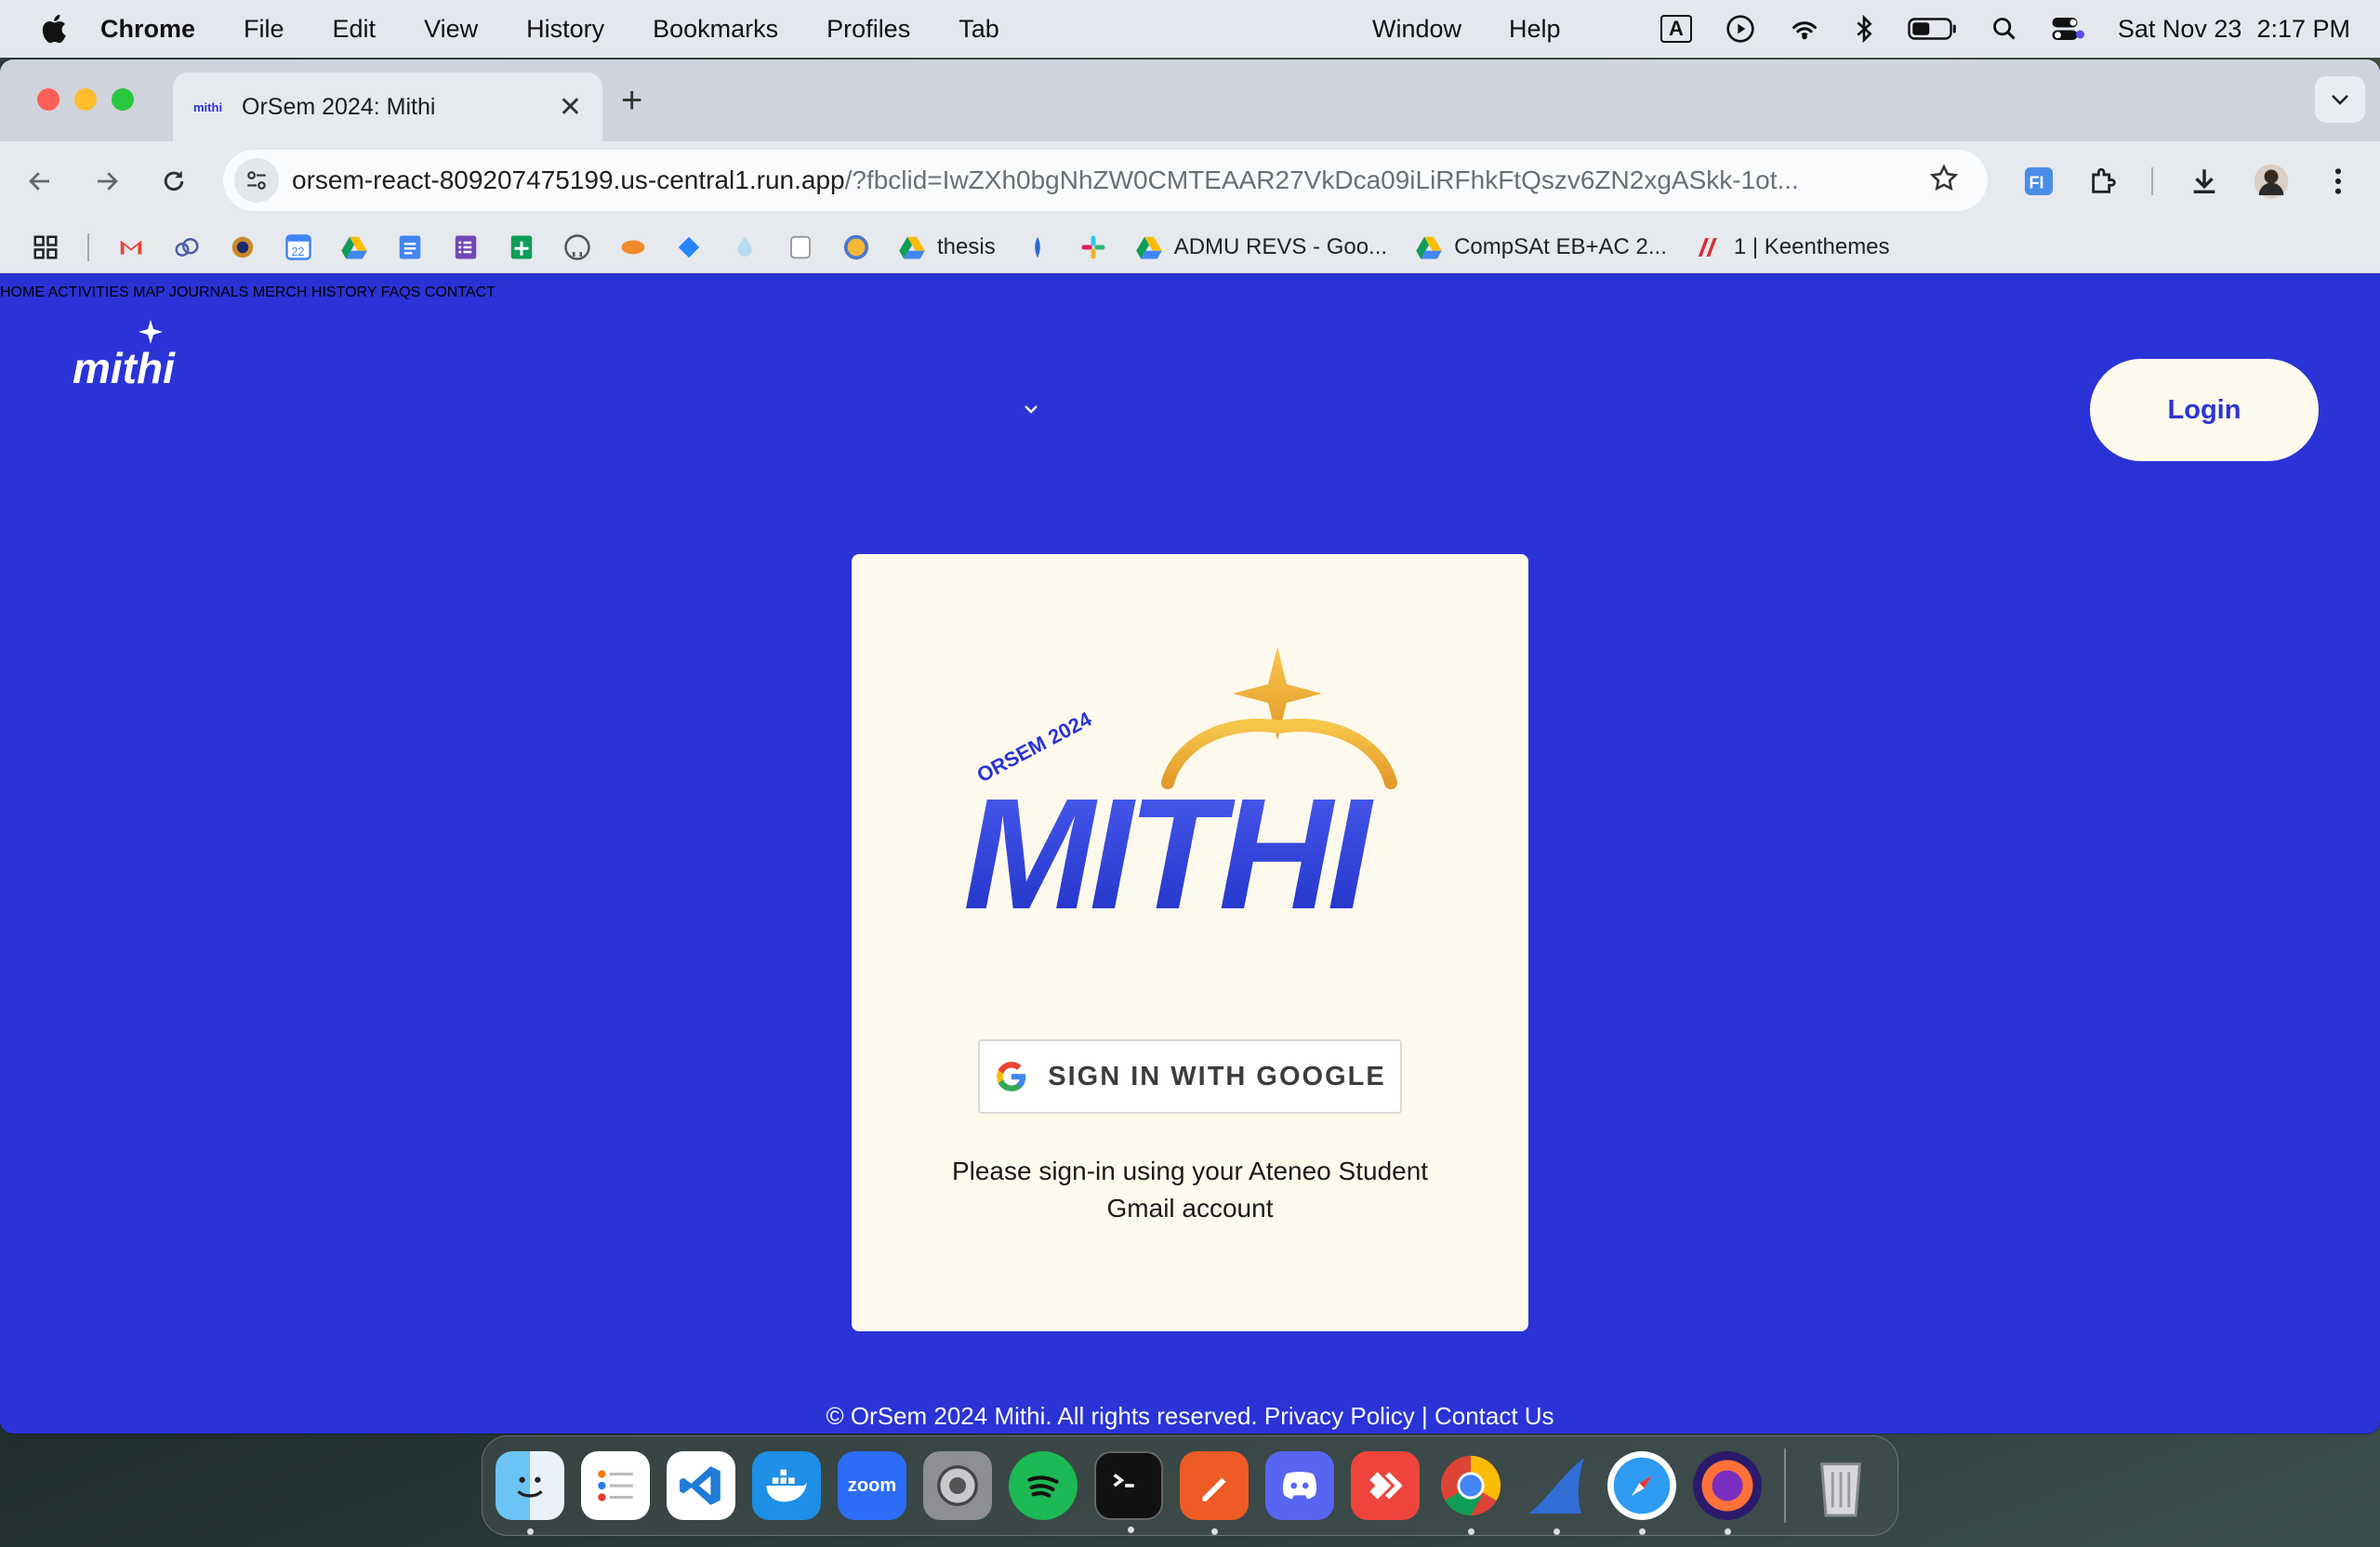  Describe the element at coordinates (2204, 181) in the screenshot. I see `downloads-icon` at that location.